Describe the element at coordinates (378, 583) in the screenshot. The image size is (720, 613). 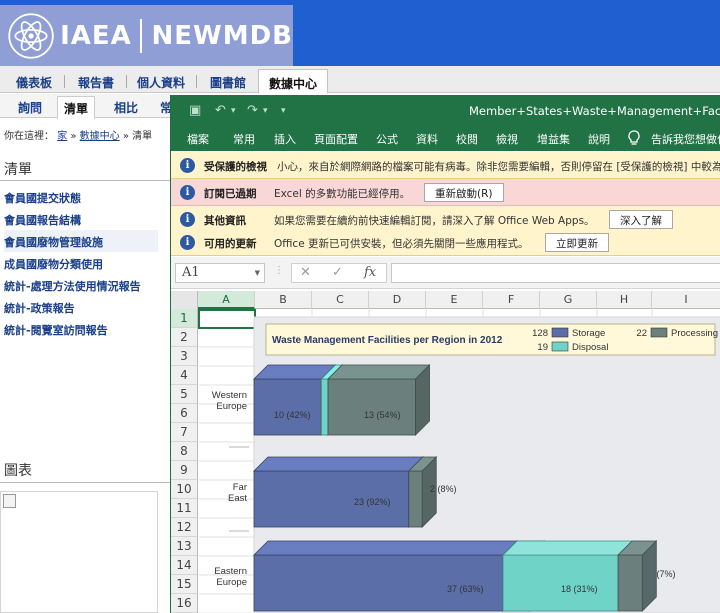
I see `bar-storage` at that location.